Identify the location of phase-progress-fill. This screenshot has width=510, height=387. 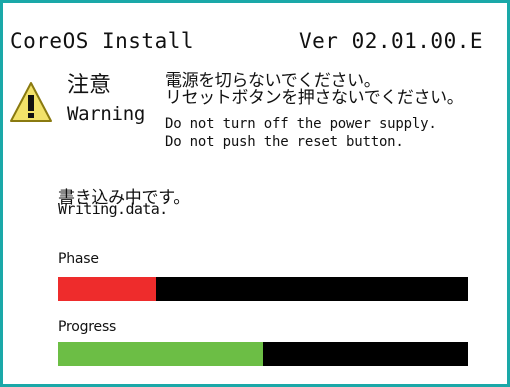
(107, 289).